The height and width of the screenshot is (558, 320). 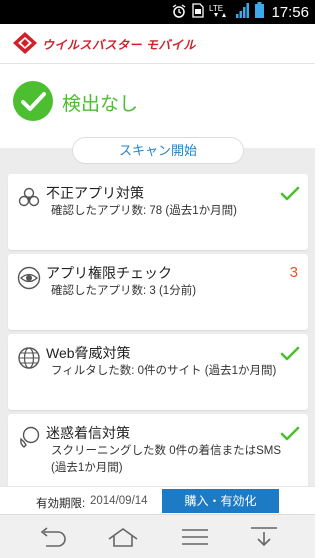 I want to click on license-footer: 有効期限: 2014/09/14 購入・有効化, so click(x=157, y=500).